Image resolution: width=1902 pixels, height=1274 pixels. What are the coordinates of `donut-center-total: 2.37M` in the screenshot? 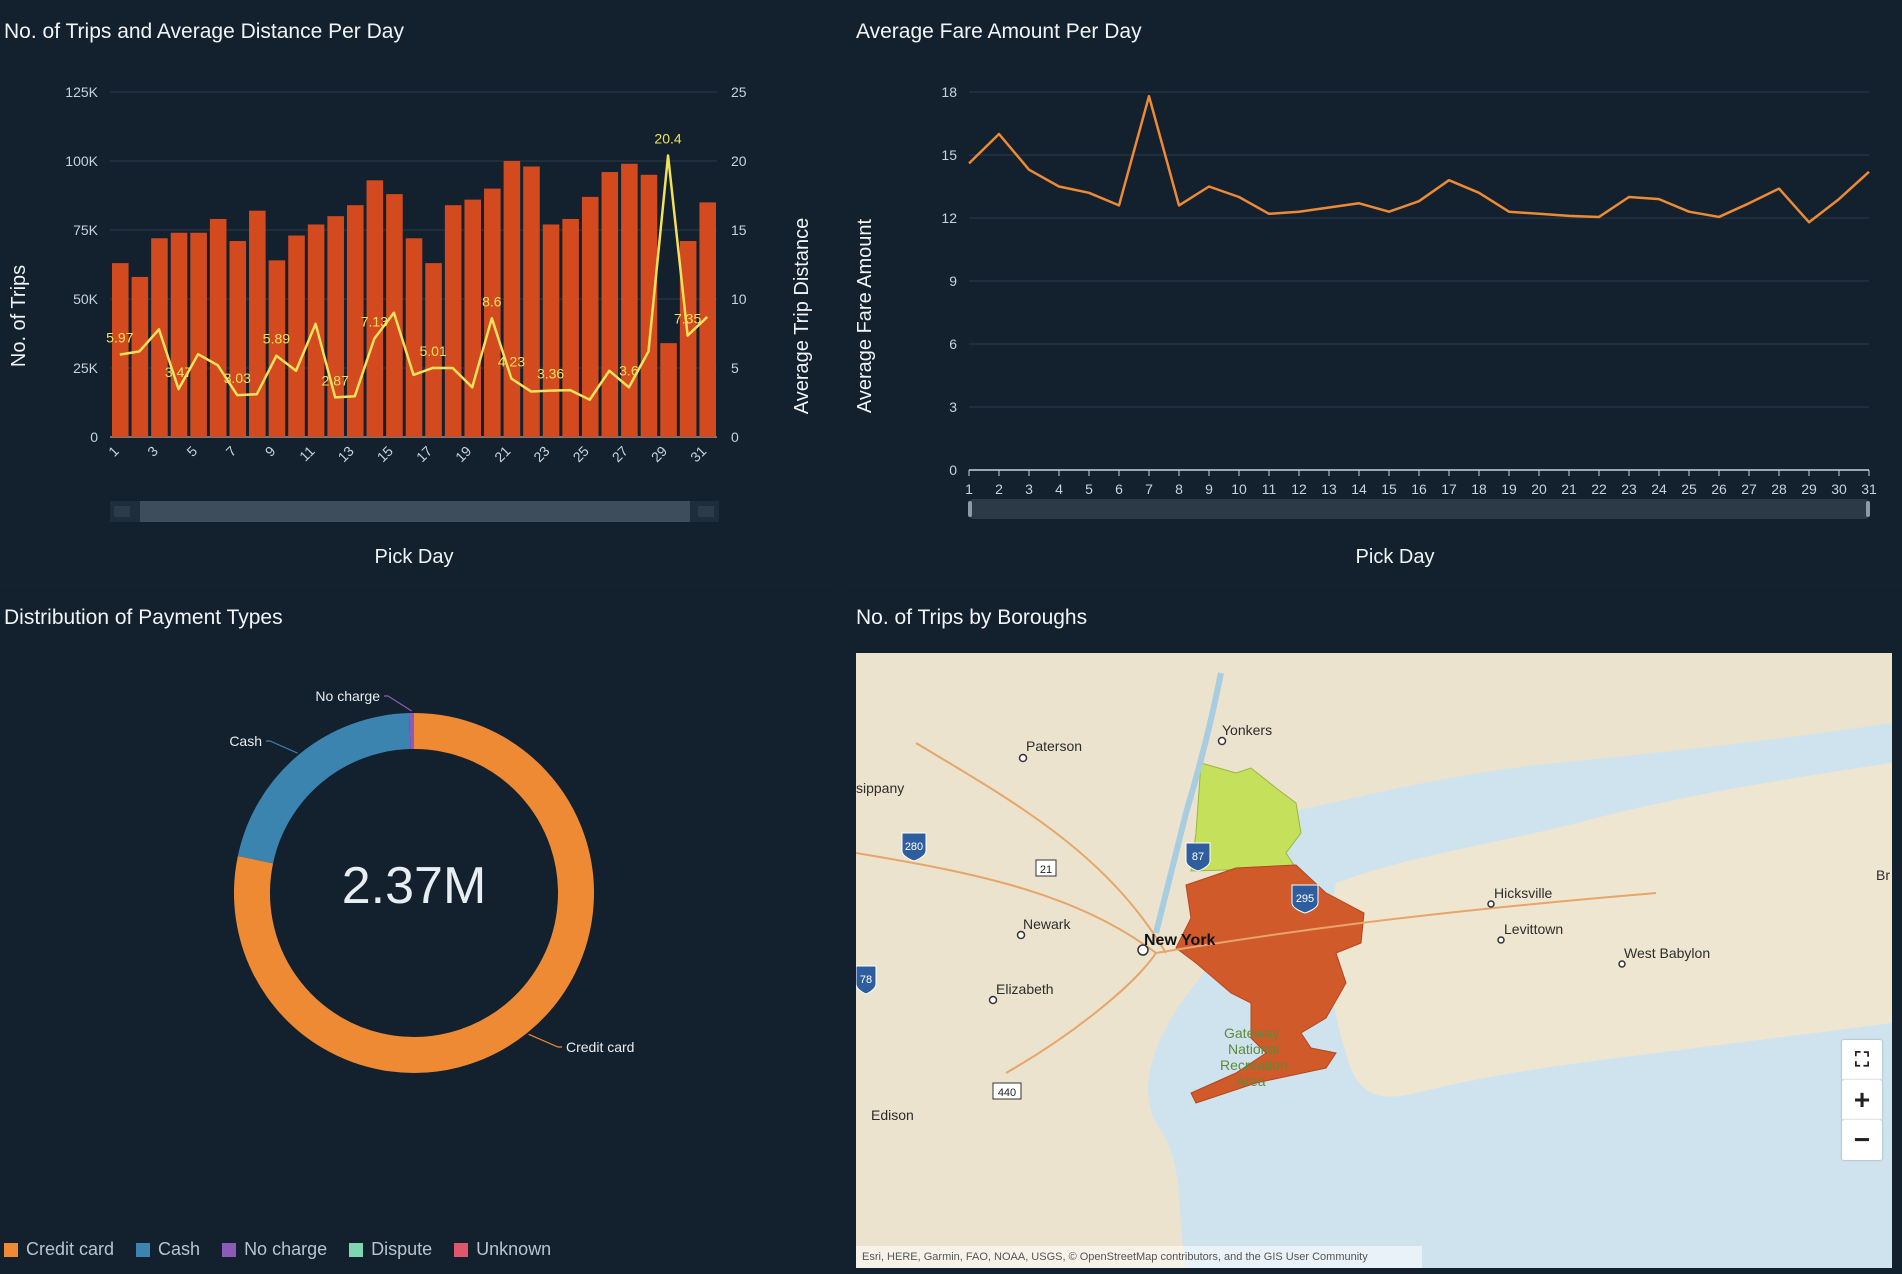 It's located at (414, 886).